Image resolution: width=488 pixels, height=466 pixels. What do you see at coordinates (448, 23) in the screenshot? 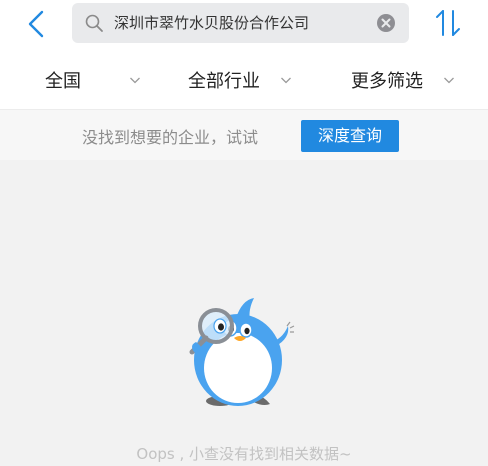
I see `sort-arrows-icon` at bounding box center [448, 23].